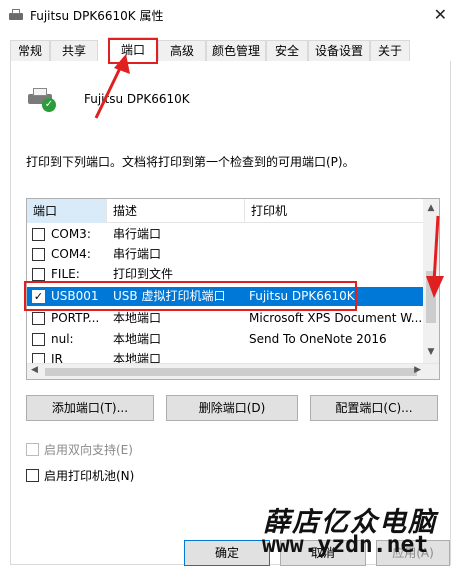  What do you see at coordinates (431, 352) in the screenshot?
I see `scroll-down-icon: ▼` at bounding box center [431, 352].